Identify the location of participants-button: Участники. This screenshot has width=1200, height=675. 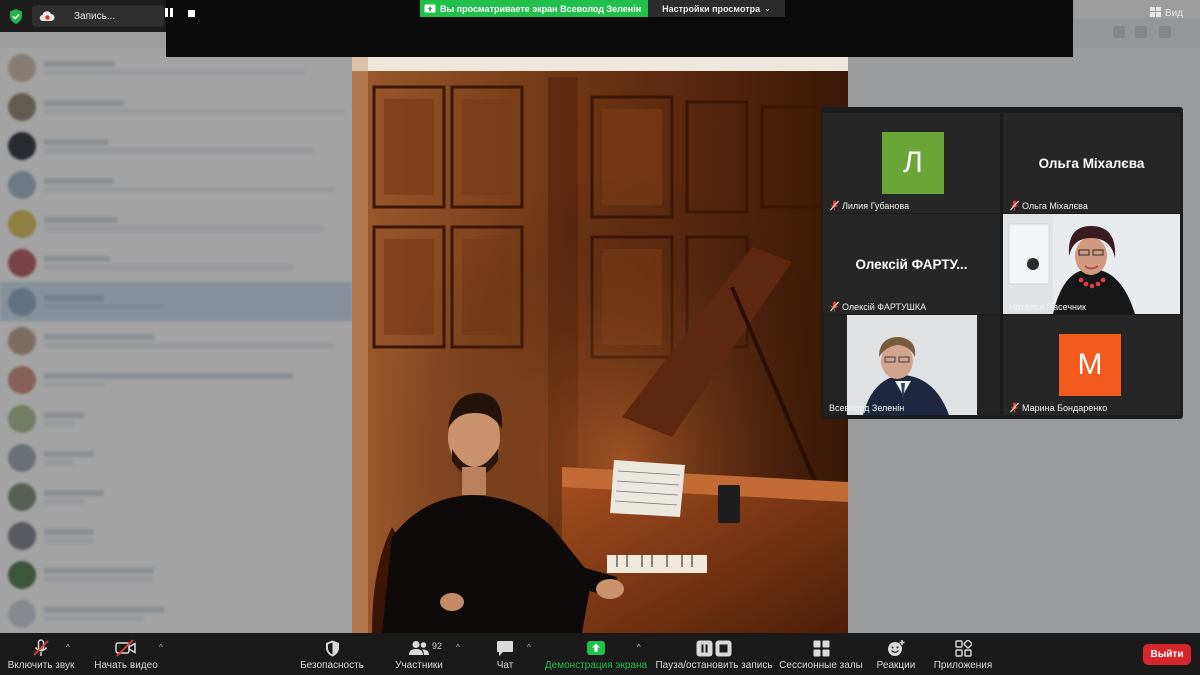
(419, 654).